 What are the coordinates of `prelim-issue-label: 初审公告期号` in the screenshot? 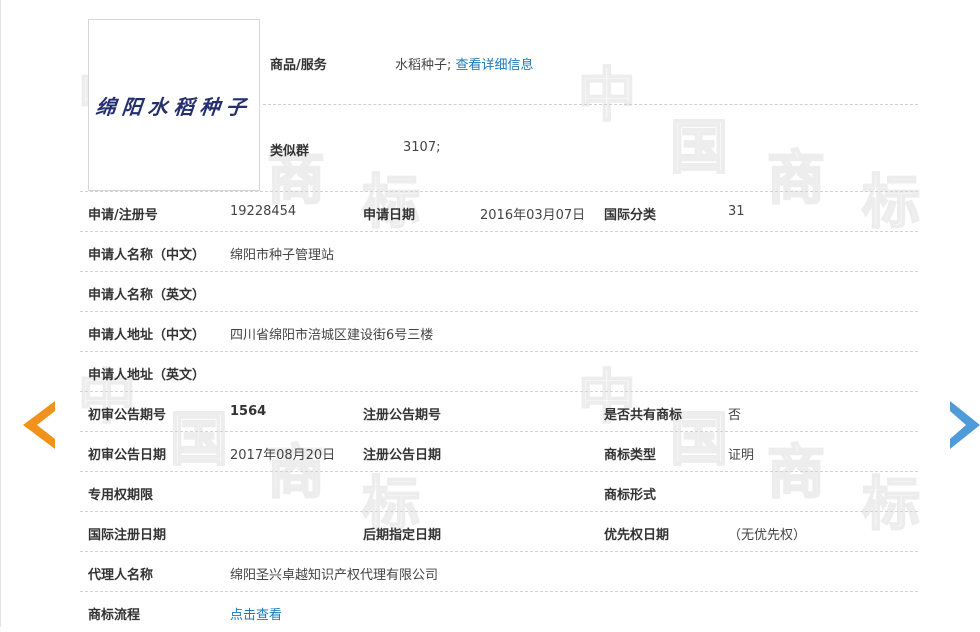 It's located at (127, 415).